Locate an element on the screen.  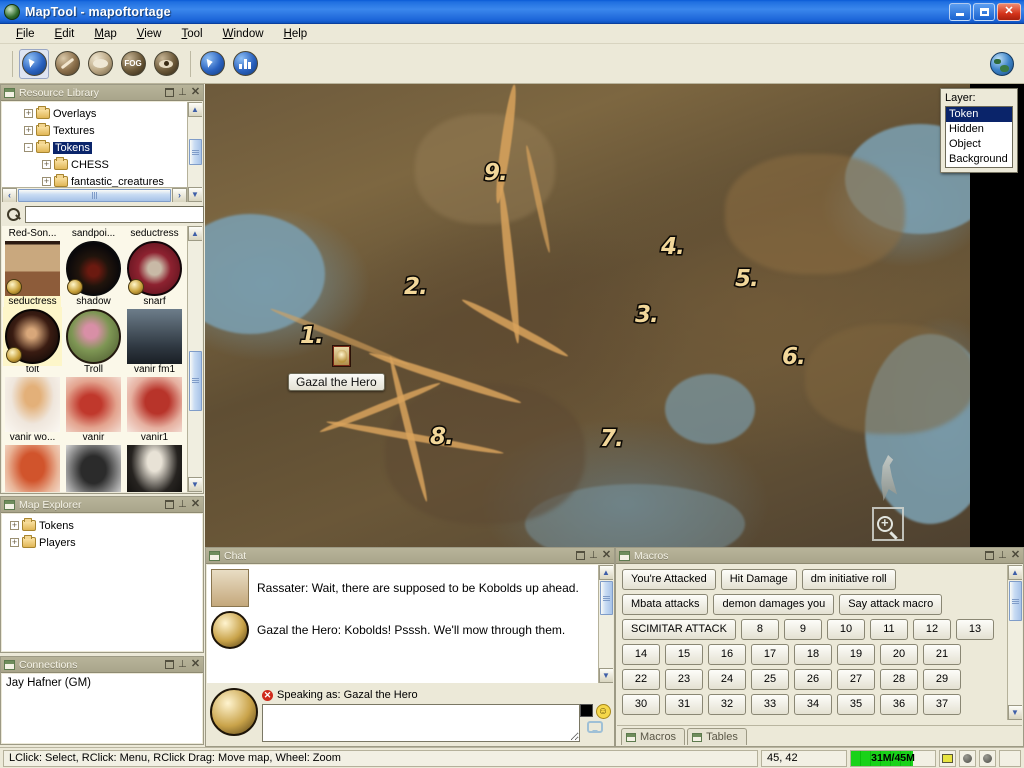
macro-button: 15 is located at coordinates (684, 654).